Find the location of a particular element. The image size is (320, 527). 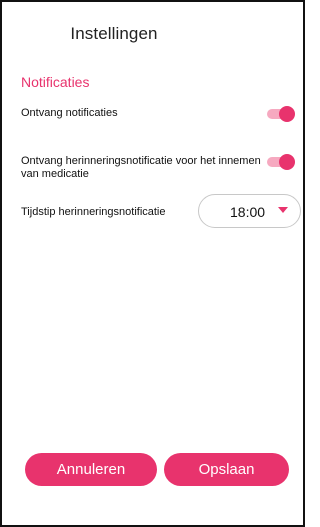

notifications-section-title: Notificaties is located at coordinates (55, 82).